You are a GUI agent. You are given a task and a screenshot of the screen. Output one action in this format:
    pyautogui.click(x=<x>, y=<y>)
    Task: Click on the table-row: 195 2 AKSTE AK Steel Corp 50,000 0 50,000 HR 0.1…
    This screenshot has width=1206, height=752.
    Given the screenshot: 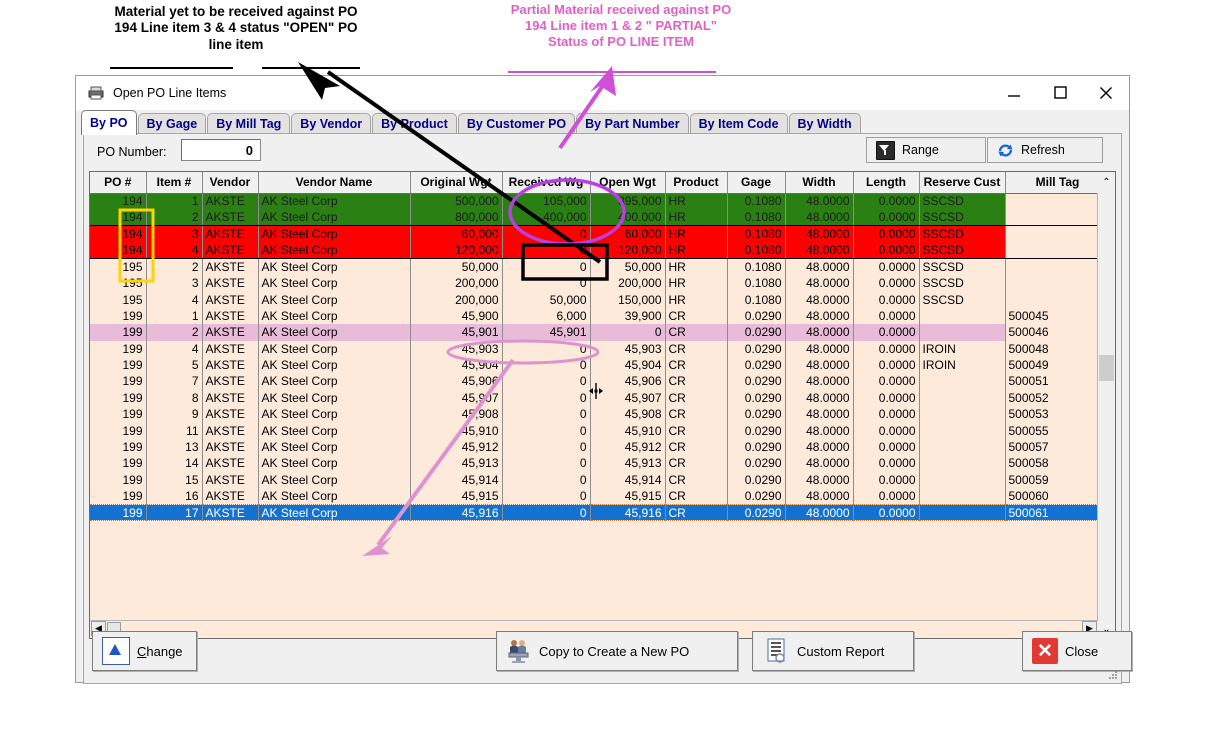 What is the action you would take?
    pyautogui.click(x=600, y=266)
    